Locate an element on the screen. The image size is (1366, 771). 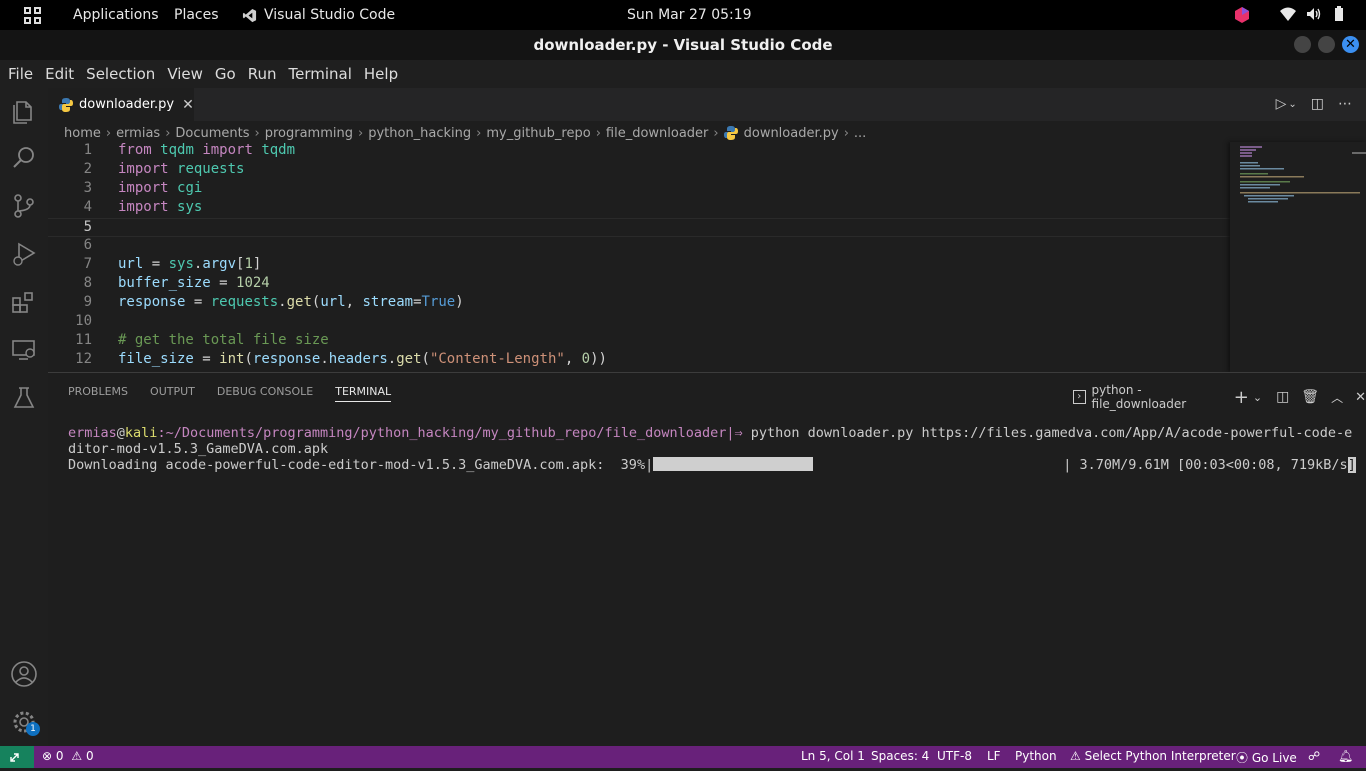
line-number: 8 is located at coordinates (87, 283).